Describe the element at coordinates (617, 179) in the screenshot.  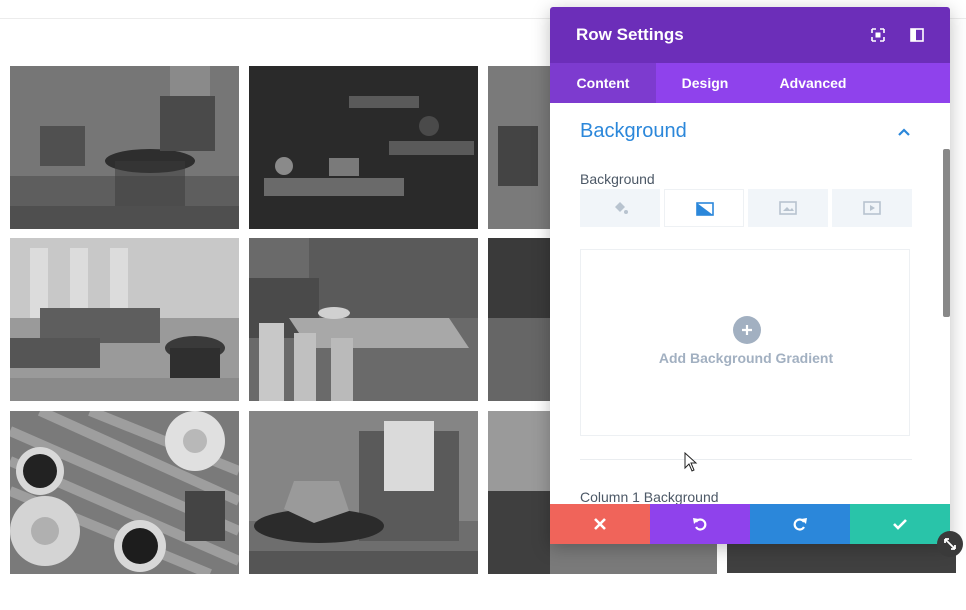
I see `background-field-label: Background` at that location.